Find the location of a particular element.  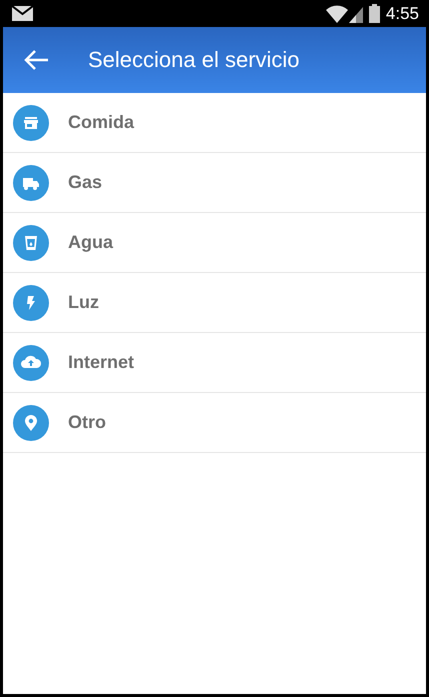

signal-icon is located at coordinates (355, 13).